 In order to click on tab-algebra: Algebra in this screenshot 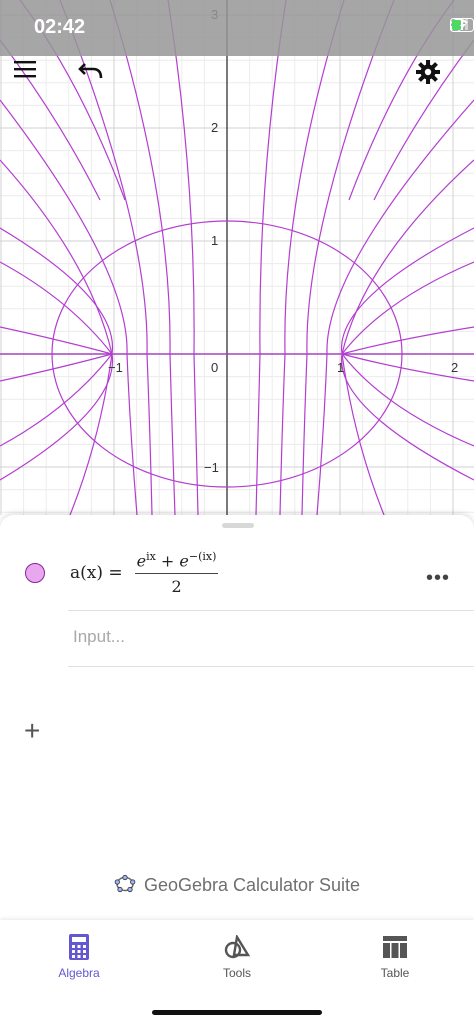, I will do `click(79, 957)`.